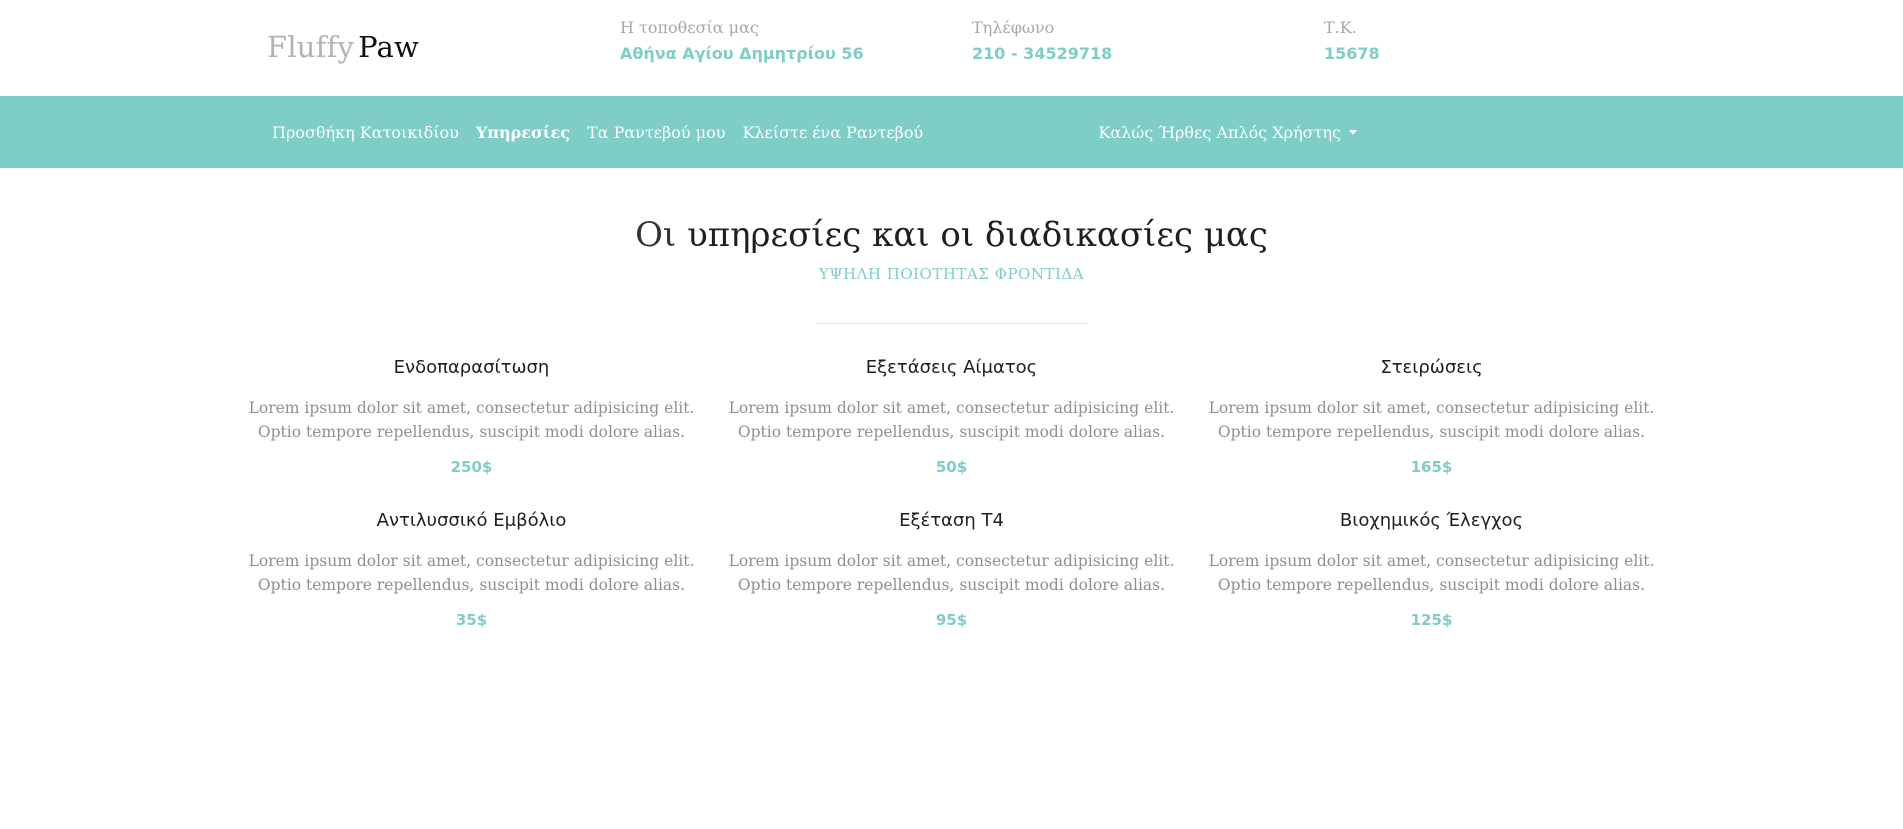  What do you see at coordinates (471, 520) in the screenshot?
I see `service-title: Αντιλυσσικό Εμβόλιο` at bounding box center [471, 520].